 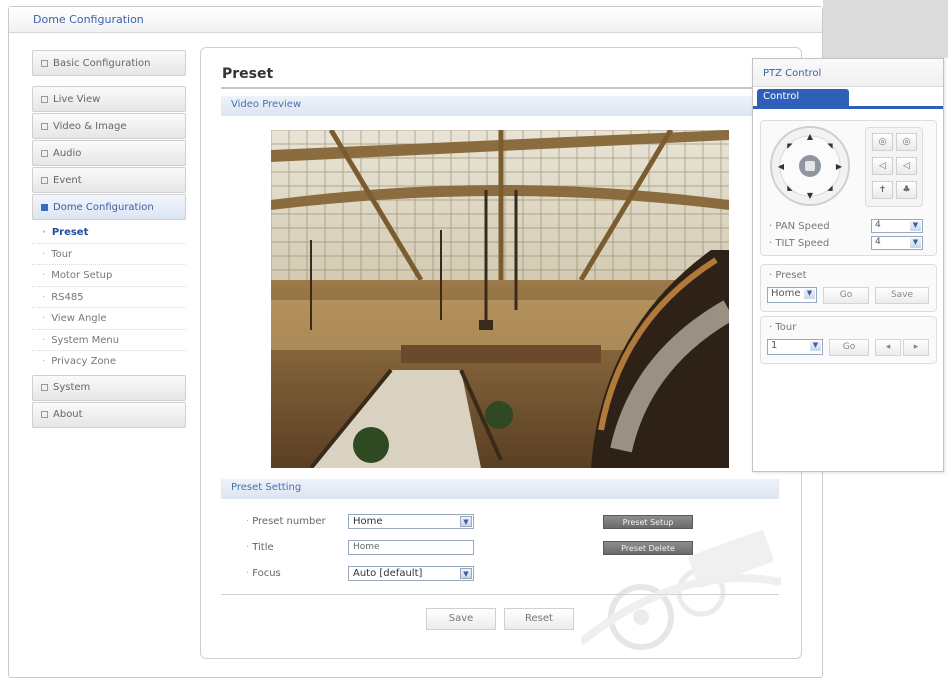 I want to click on ptz-tabbar: Control, so click(x=848, y=98).